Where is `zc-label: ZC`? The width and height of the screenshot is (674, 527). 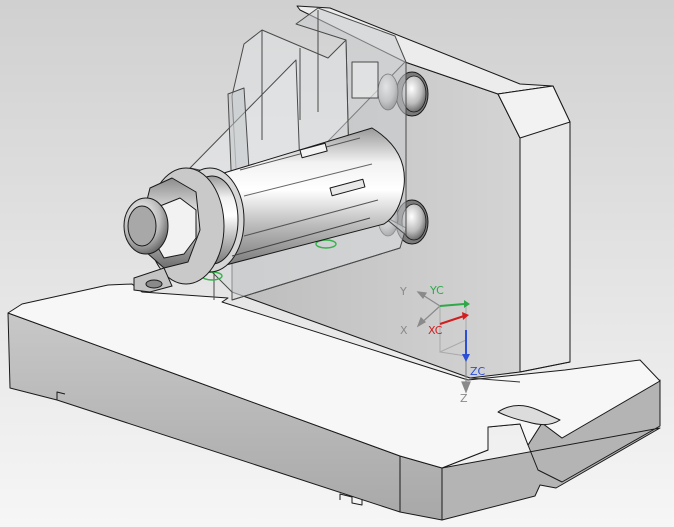 zc-label: ZC is located at coordinates (478, 371).